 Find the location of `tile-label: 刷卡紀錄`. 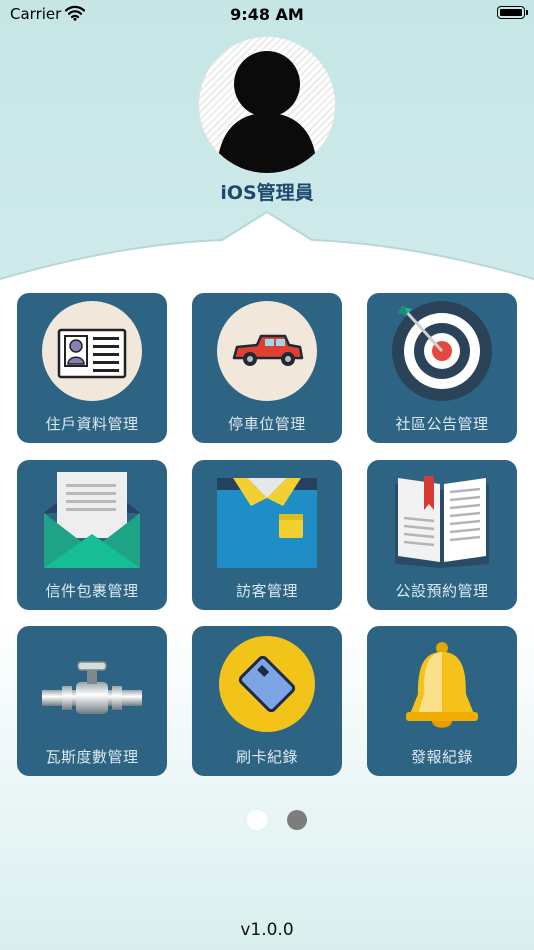

tile-label: 刷卡紀錄 is located at coordinates (266, 757).